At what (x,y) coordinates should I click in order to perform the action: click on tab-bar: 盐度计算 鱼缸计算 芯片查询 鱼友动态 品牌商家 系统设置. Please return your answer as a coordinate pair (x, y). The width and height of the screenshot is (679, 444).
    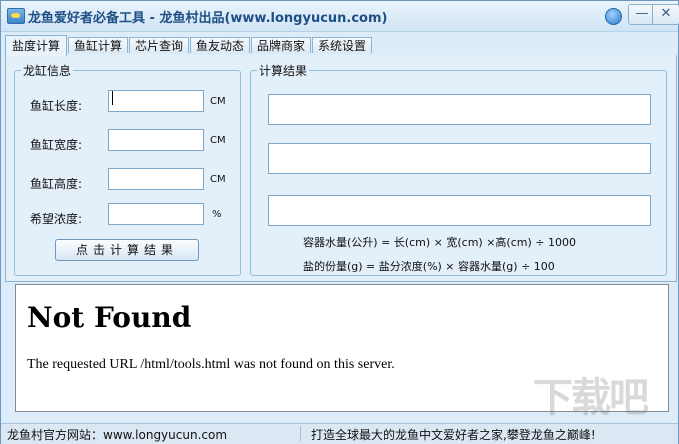
    Looking at the image, I should click on (341, 45).